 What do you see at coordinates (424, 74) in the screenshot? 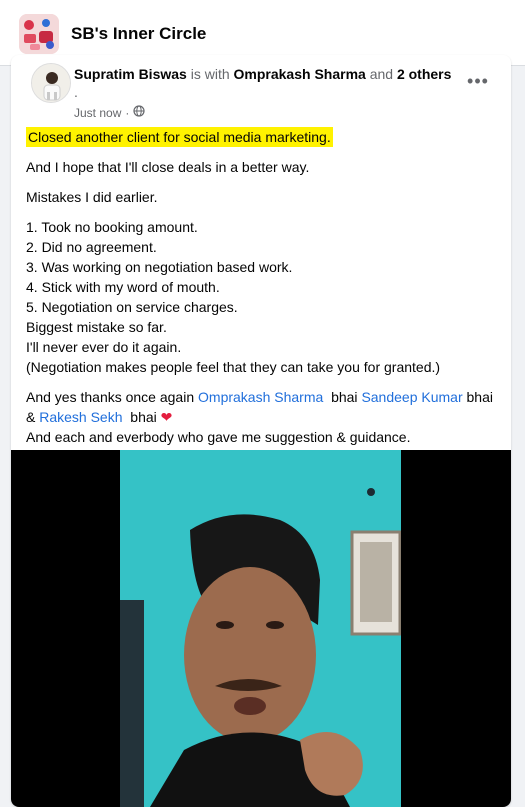
I see `others-link: 2 others` at bounding box center [424, 74].